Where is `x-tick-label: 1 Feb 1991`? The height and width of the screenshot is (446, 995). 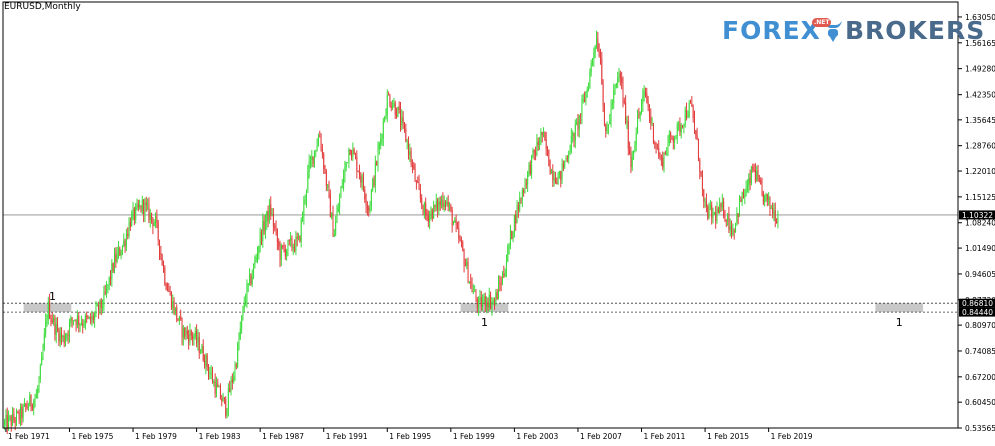
x-tick-label: 1 Feb 1991 is located at coordinates (347, 436).